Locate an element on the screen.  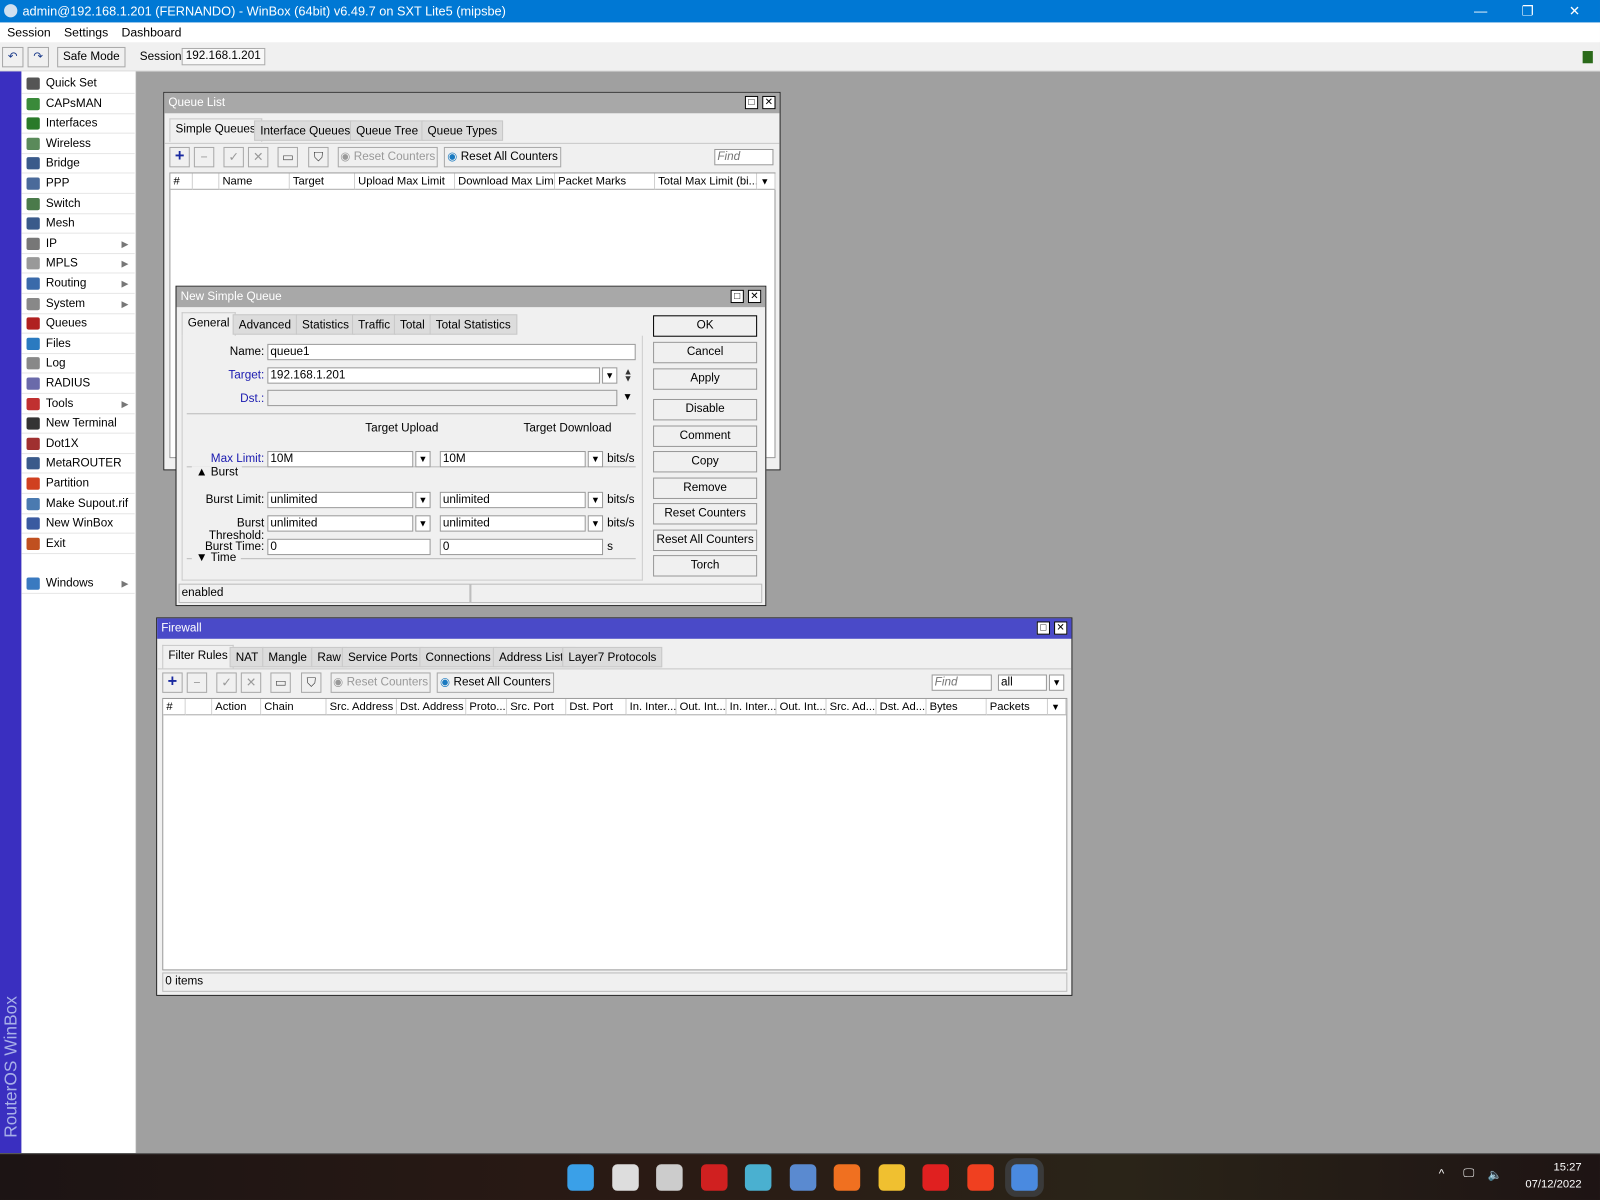
sidebar-item-queues: Queues is located at coordinates (78, 324).